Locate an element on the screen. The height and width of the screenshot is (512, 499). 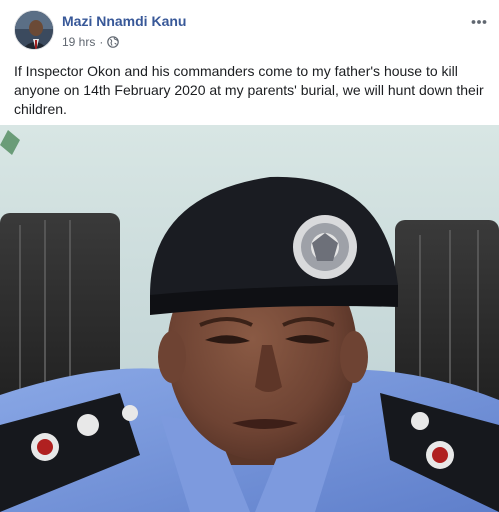
author-name: Mazi Nnamdi Kanu is located at coordinates (124, 21).